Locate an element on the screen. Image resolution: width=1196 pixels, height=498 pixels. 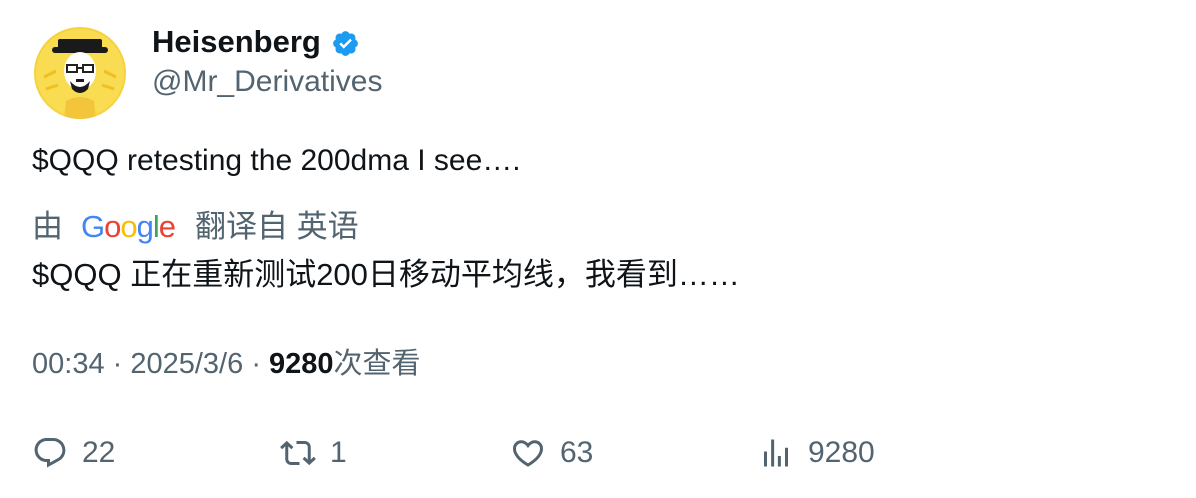
heisenberg-avatar-icon is located at coordinates (80, 73).